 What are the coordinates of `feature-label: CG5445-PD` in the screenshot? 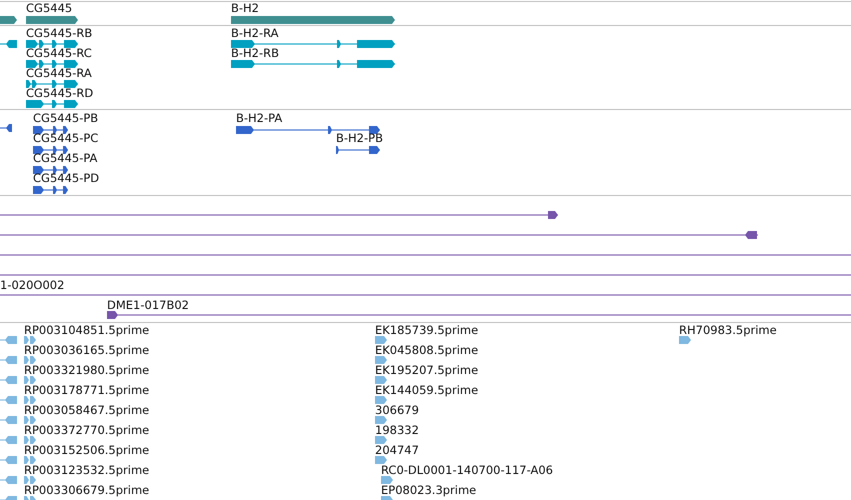 It's located at (66, 178).